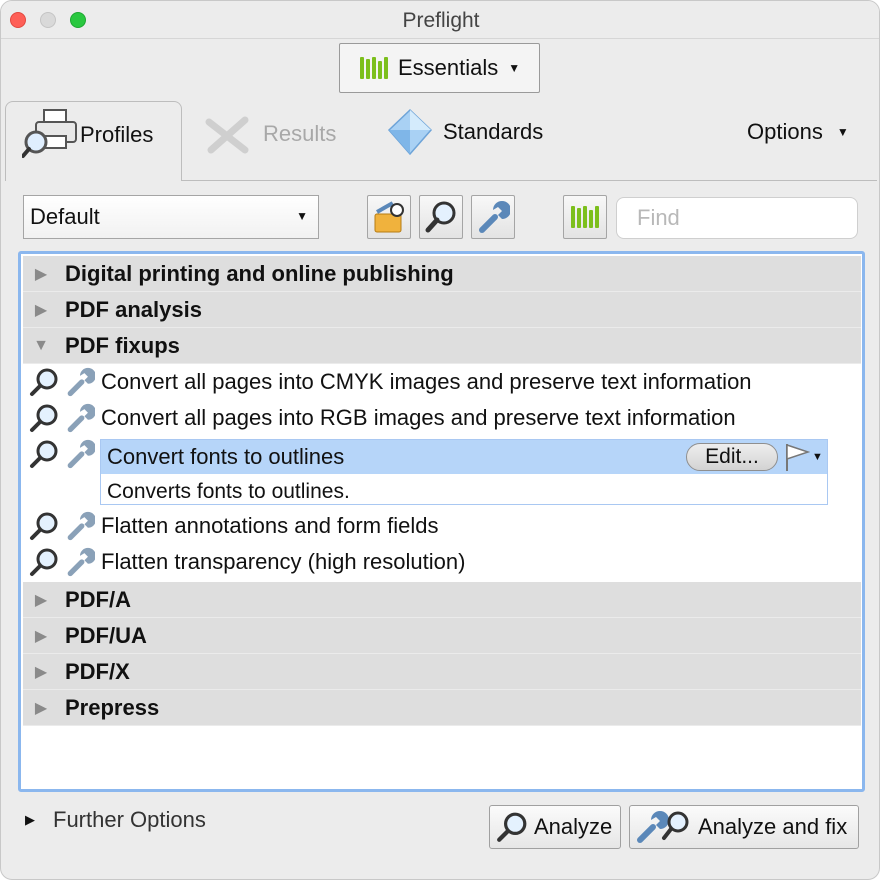 Image resolution: width=880 pixels, height=880 pixels. What do you see at coordinates (410, 132) in the screenshot?
I see `diamond-icon` at bounding box center [410, 132].